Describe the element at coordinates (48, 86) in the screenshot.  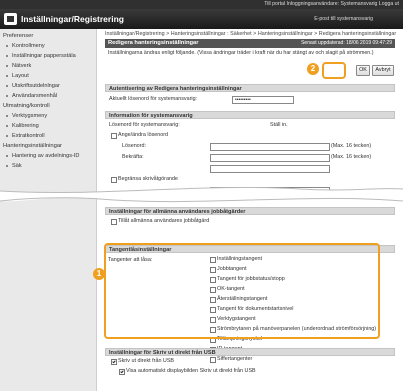
I see `sidebar-item-print-output: Utskriftsutdelnlngar` at that location.